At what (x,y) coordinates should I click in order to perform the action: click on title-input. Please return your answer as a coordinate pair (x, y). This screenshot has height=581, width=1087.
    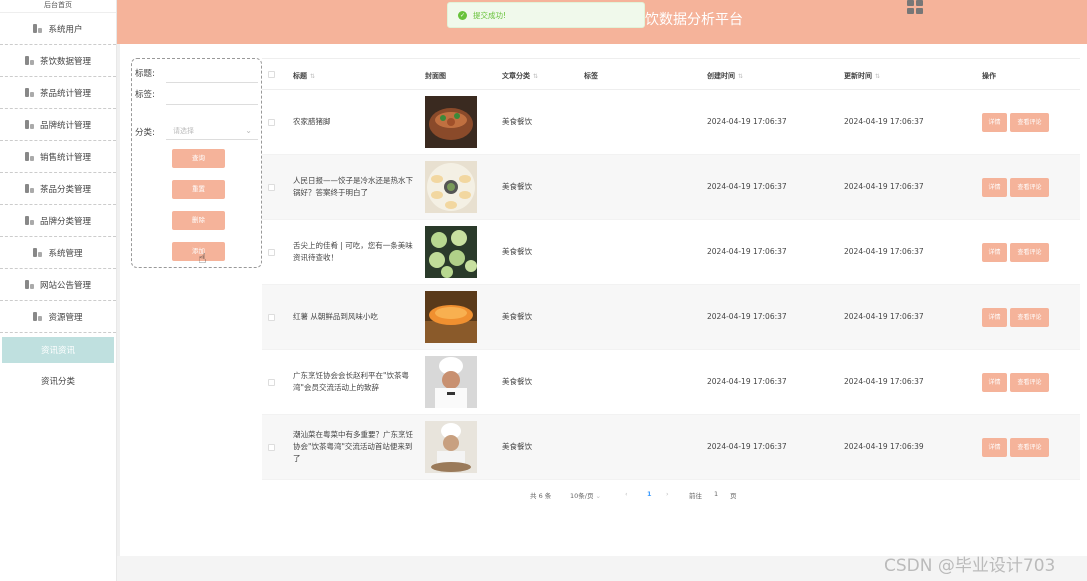
    Looking at the image, I should click on (212, 74).